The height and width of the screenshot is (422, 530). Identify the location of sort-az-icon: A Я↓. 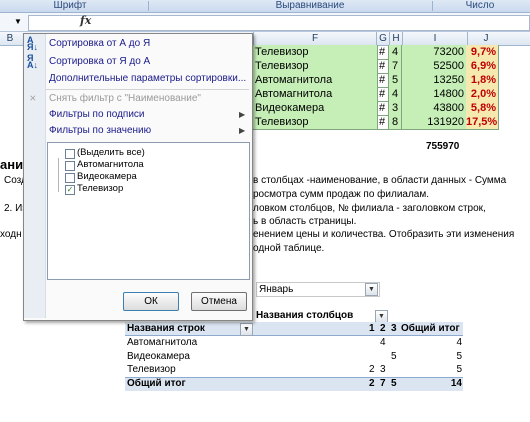
(32, 43).